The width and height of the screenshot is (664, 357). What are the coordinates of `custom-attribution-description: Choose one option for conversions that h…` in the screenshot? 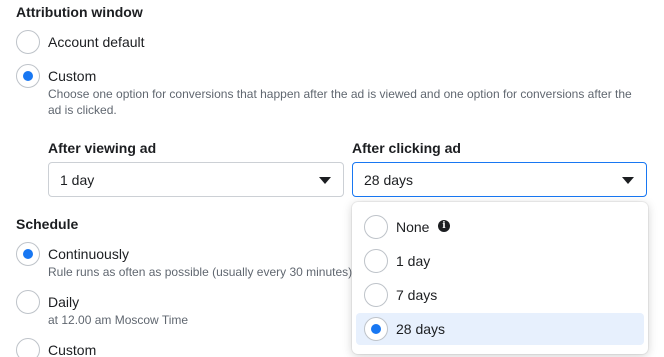 It's located at (340, 102).